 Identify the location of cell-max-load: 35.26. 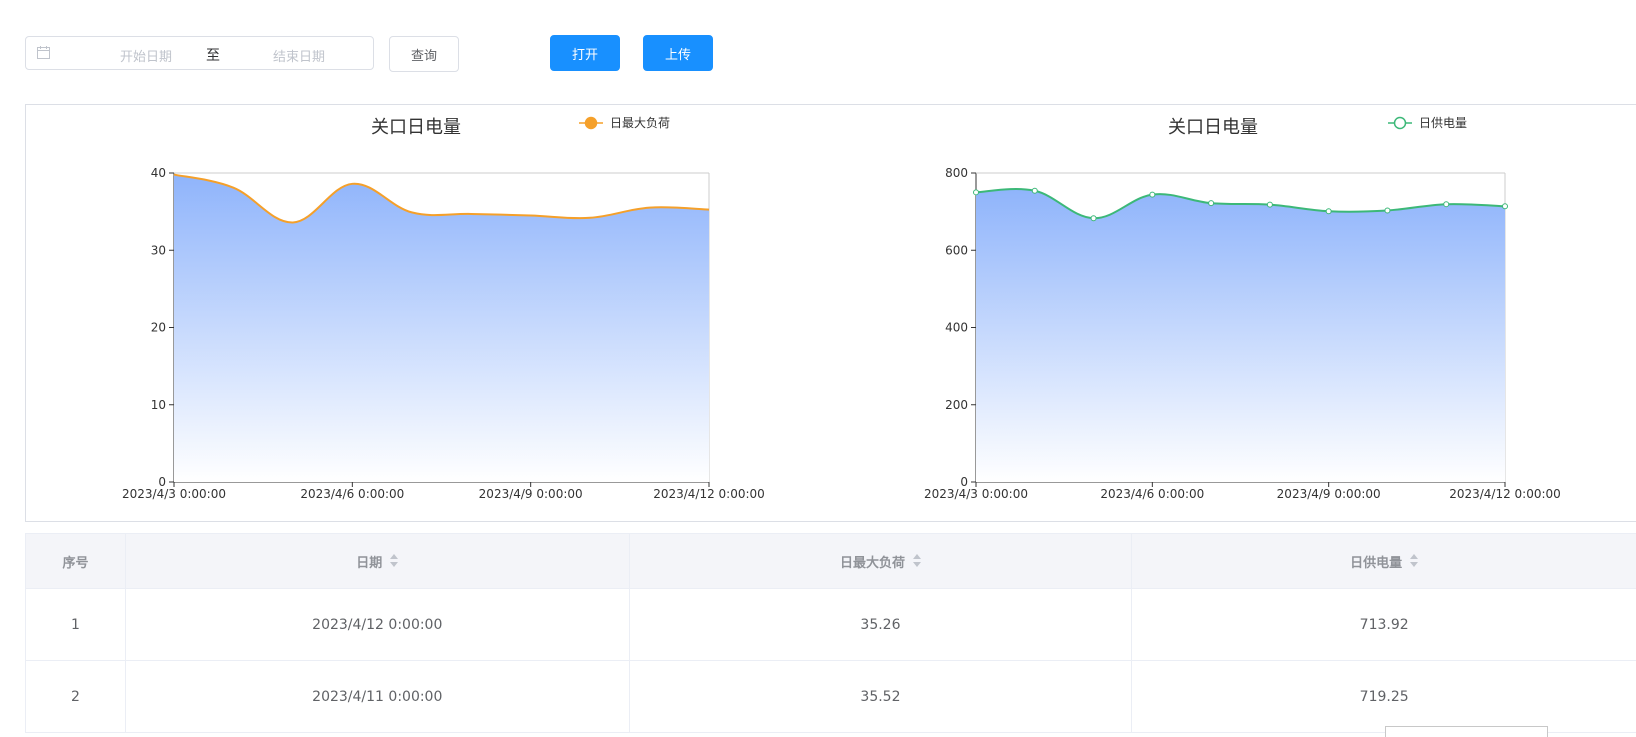
(881, 624).